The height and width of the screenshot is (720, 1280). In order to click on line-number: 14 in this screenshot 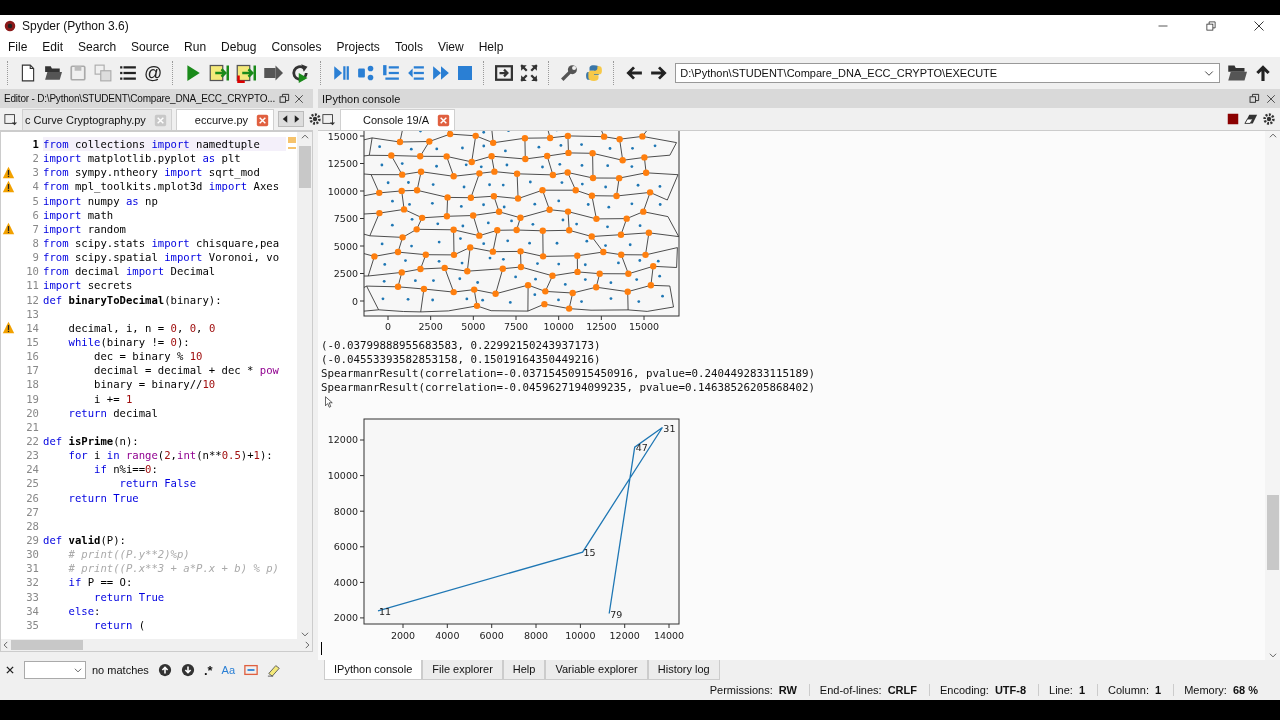, I will do `click(32, 327)`.